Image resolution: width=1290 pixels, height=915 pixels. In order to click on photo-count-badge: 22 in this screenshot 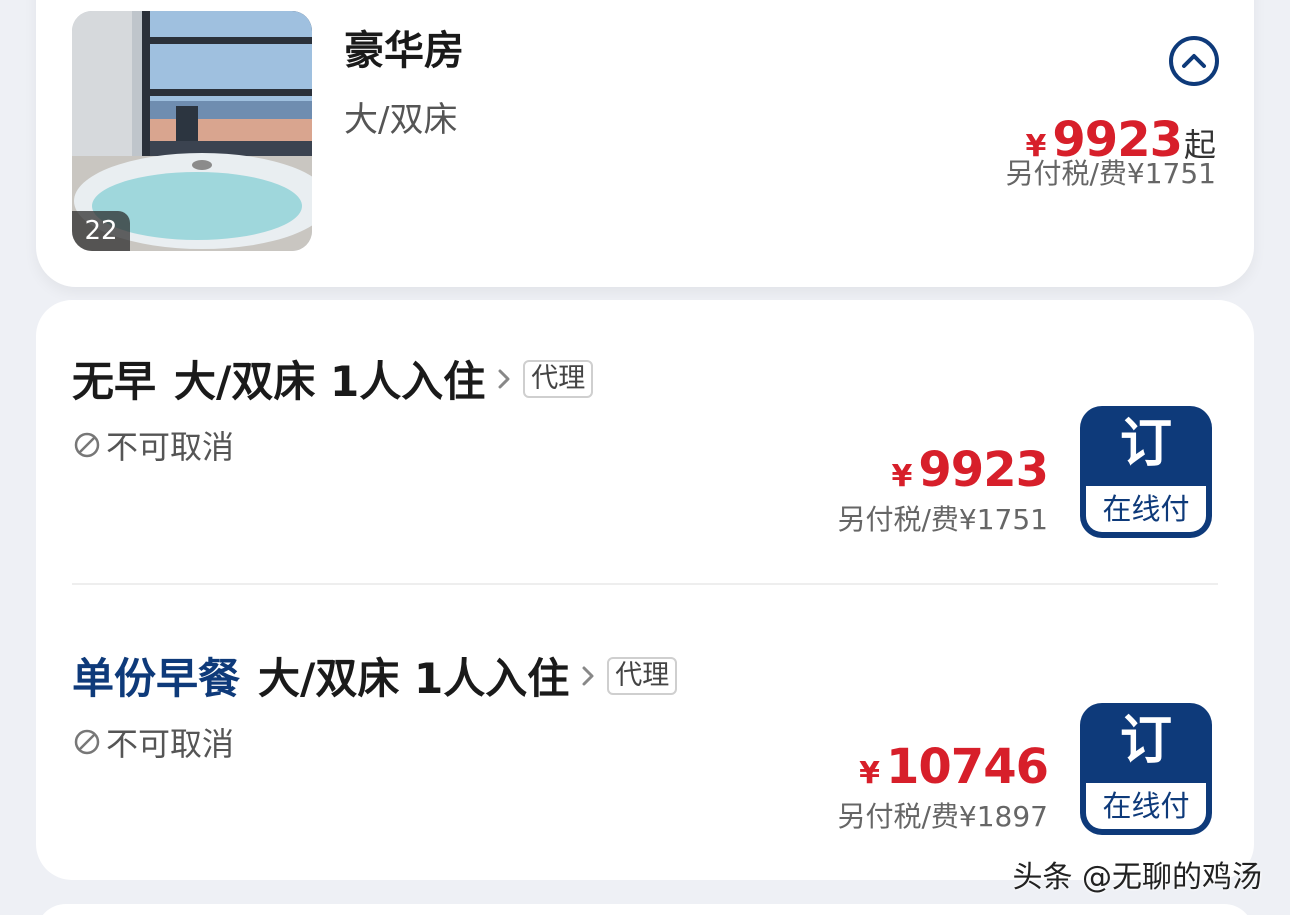, I will do `click(101, 231)`.